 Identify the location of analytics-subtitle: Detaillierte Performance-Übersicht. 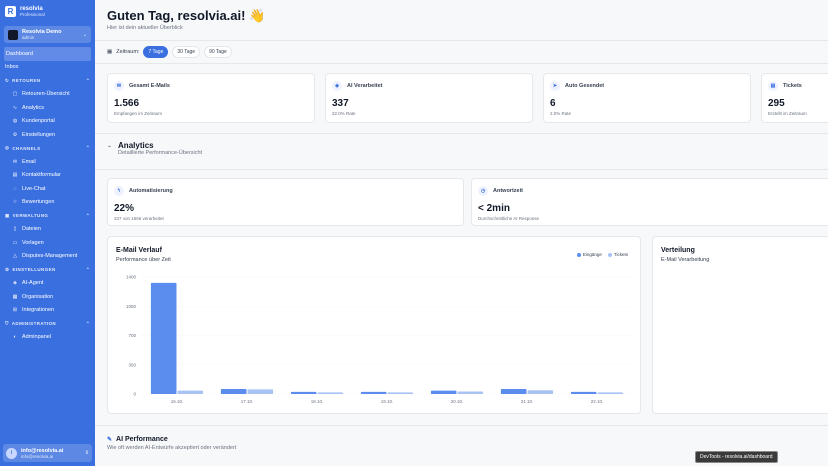
(160, 153).